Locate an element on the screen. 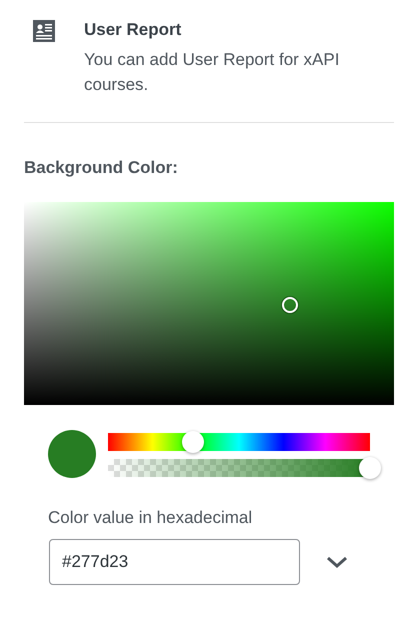 The width and height of the screenshot is (412, 625). picker-handle is located at coordinates (290, 305).